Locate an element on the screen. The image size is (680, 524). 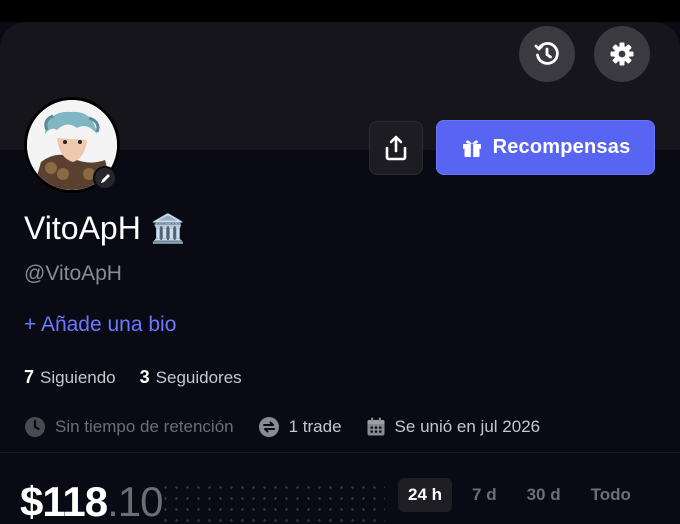
following-label: Siguiendo is located at coordinates (78, 377).